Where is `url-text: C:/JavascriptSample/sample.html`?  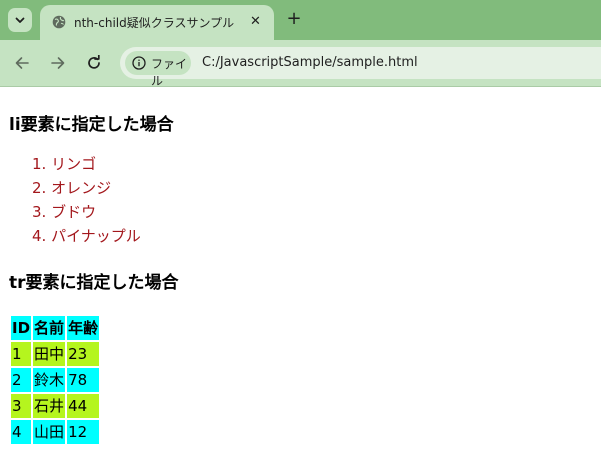 url-text: C:/JavascriptSample/sample.html is located at coordinates (310, 62).